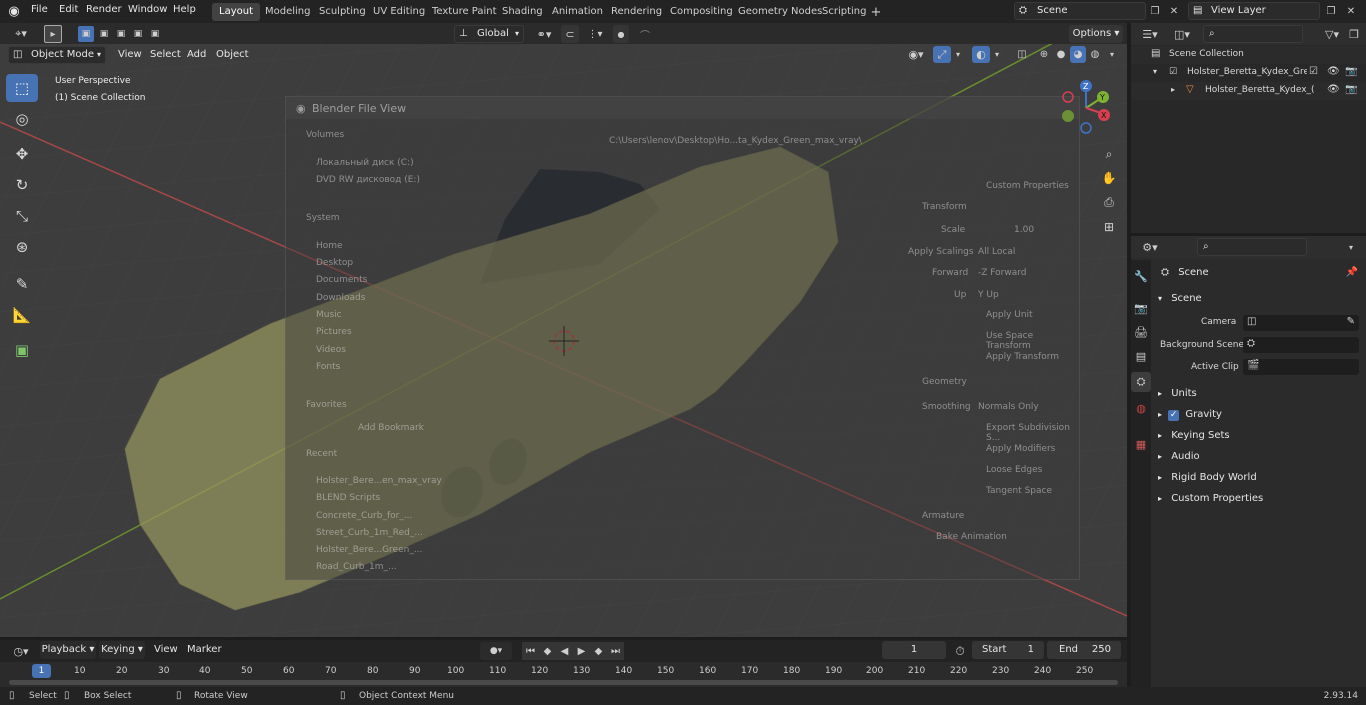 This screenshot has width=1366, height=705. What do you see at coordinates (1253, 34) in the screenshot?
I see `outliner-search-input: ⌕` at bounding box center [1253, 34].